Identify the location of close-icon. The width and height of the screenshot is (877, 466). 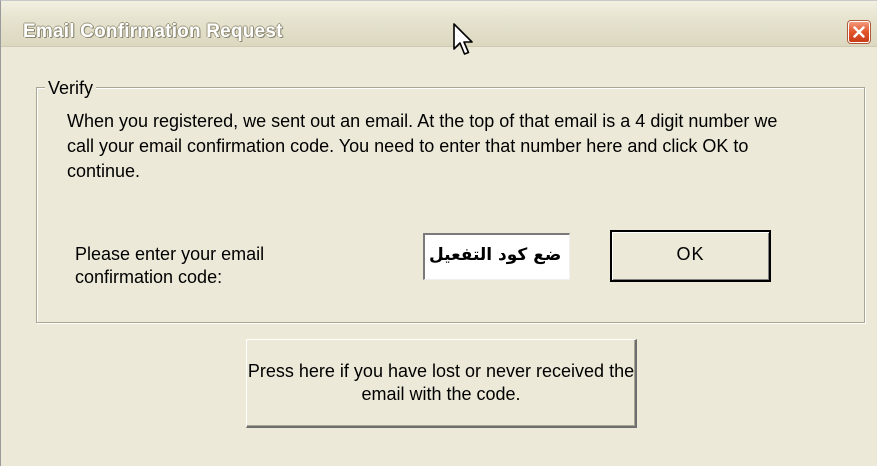
(859, 32).